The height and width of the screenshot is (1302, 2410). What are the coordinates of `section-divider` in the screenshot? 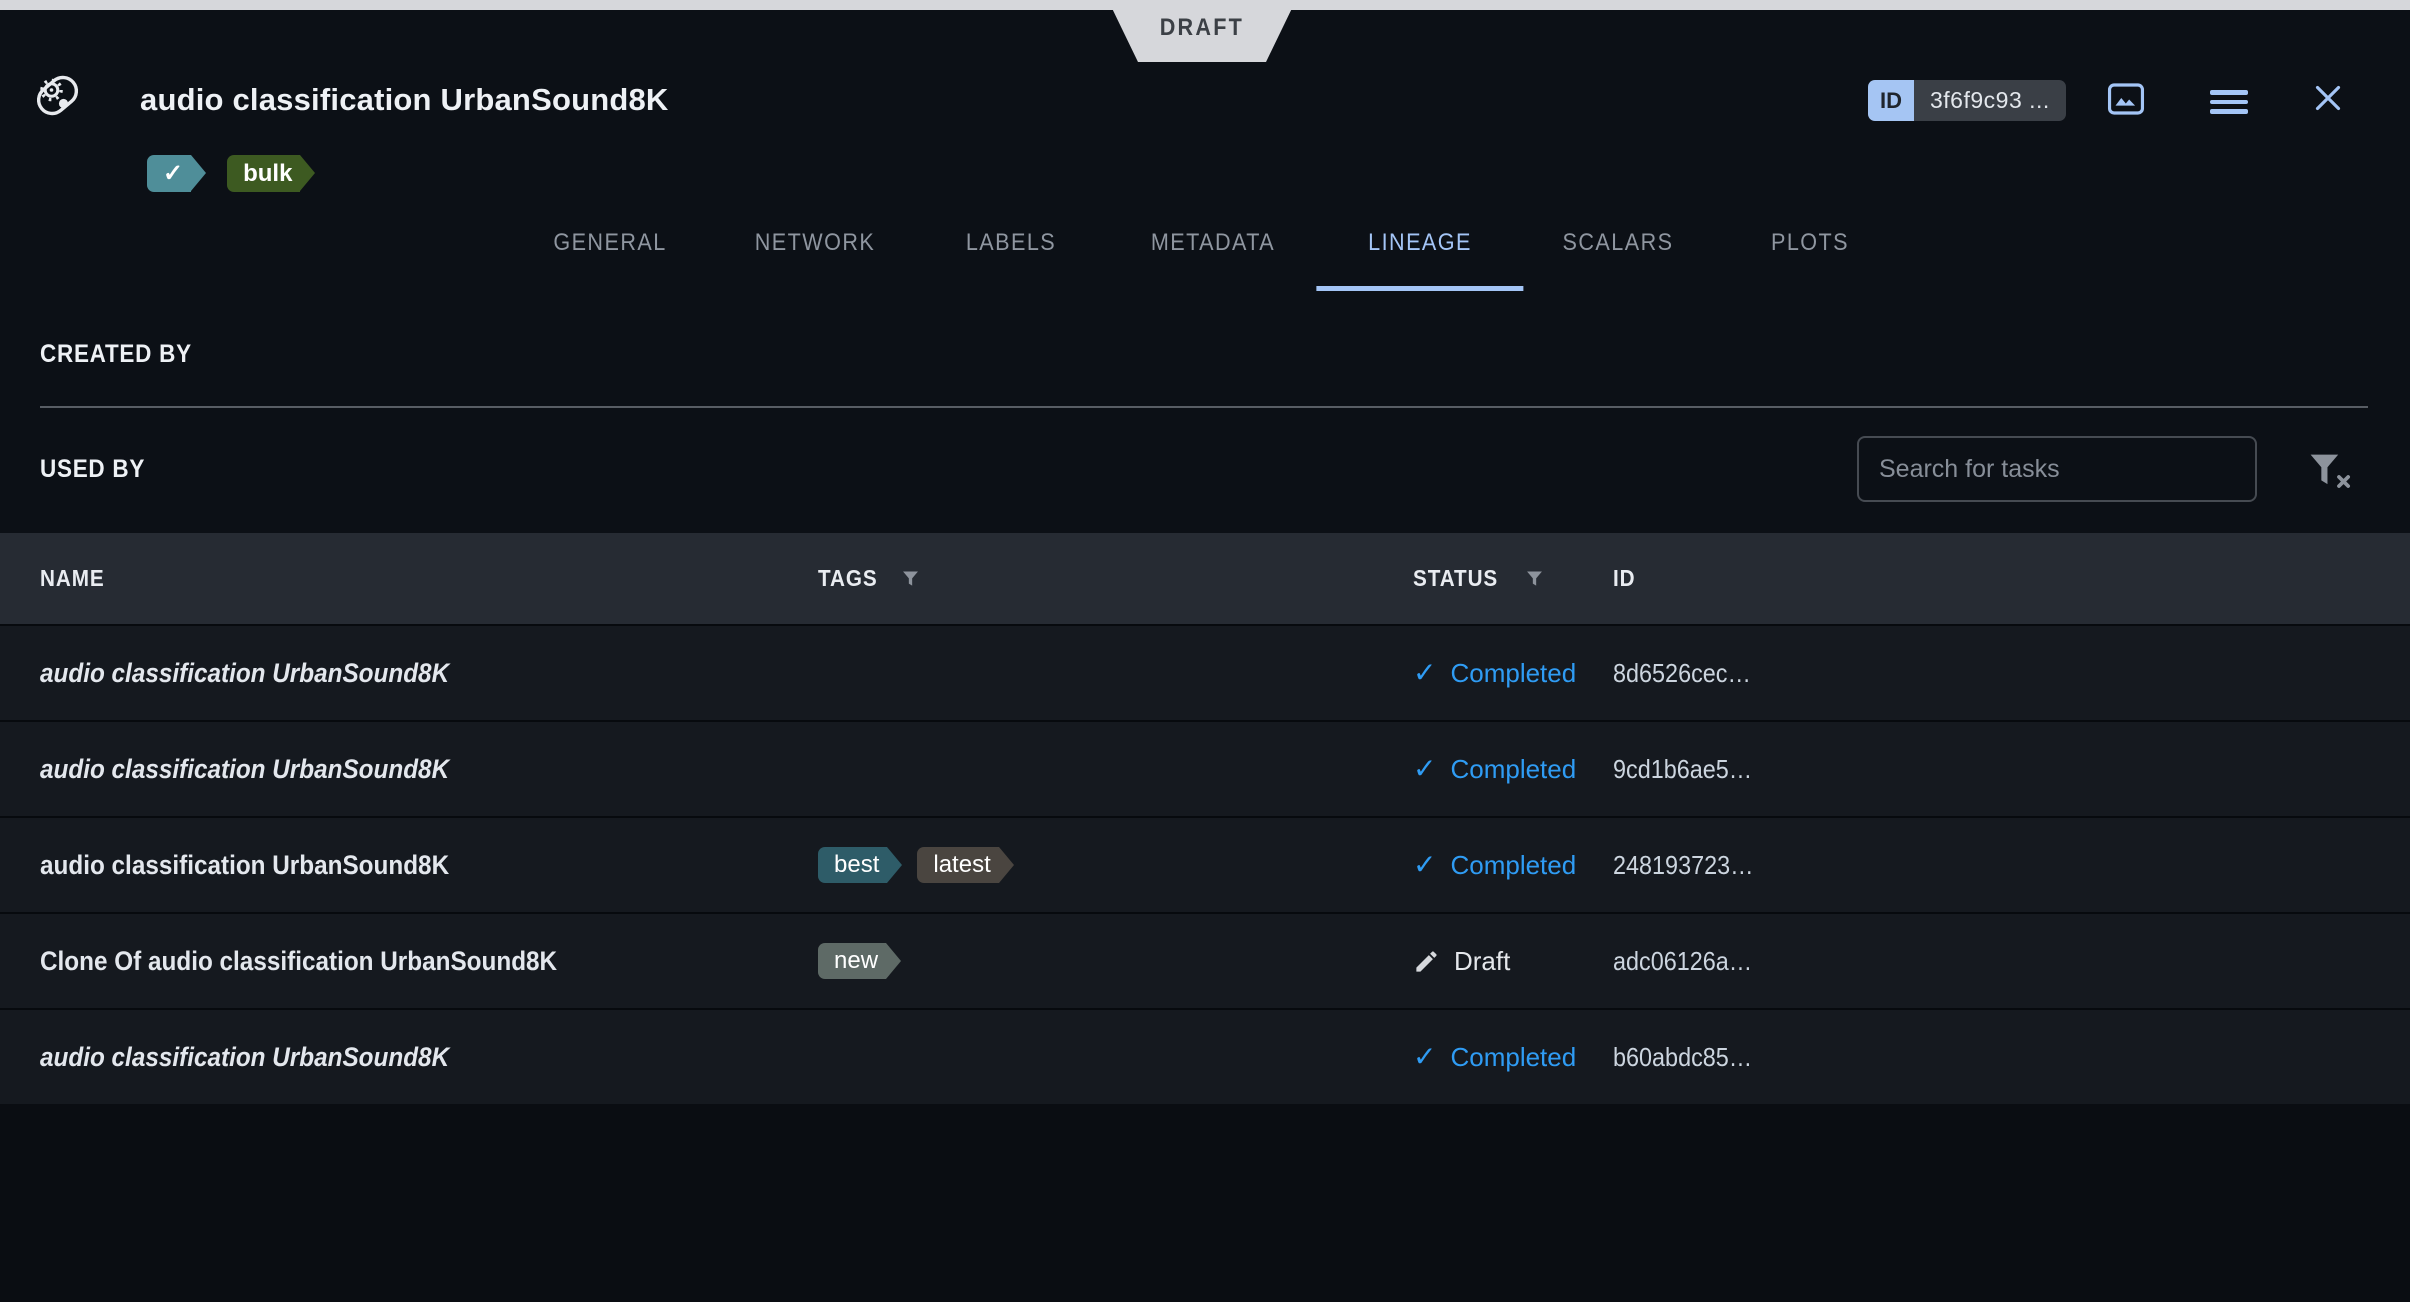 It's located at (1204, 407).